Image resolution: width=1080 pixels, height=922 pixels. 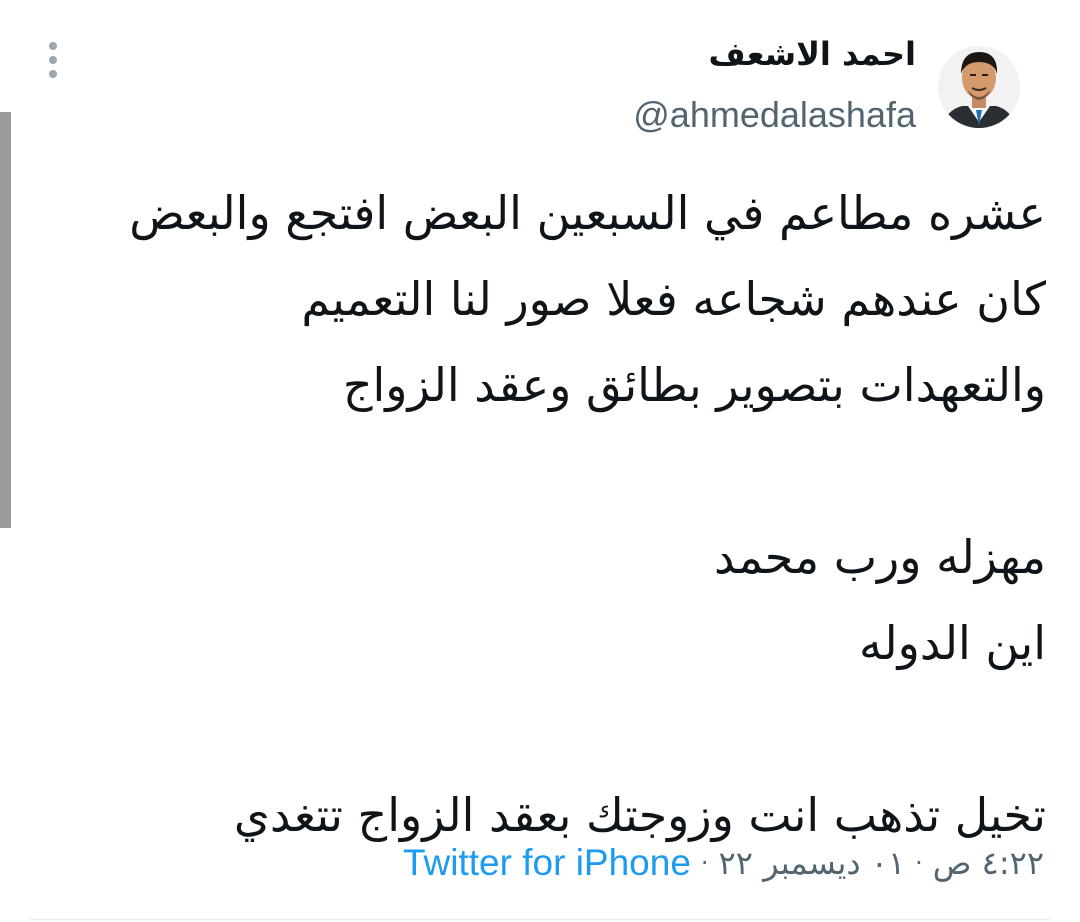 I want to click on tweet-line: كان عندهم شجاعه فعلا صور لنا التعميم, so click(x=673, y=299).